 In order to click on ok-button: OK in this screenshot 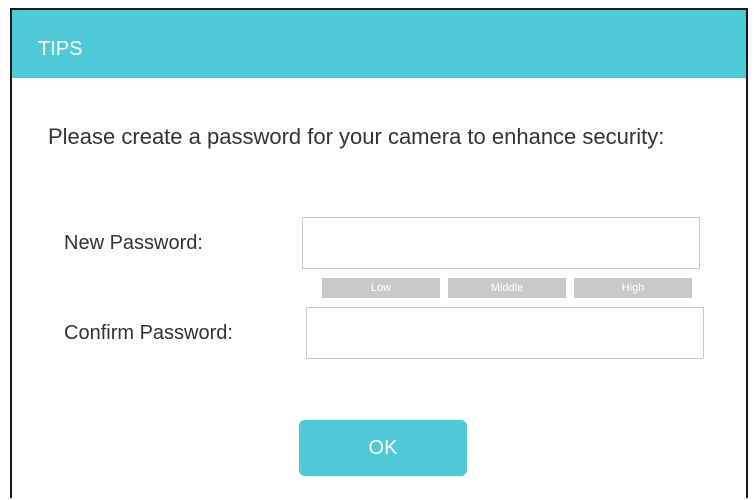, I will do `click(383, 448)`.